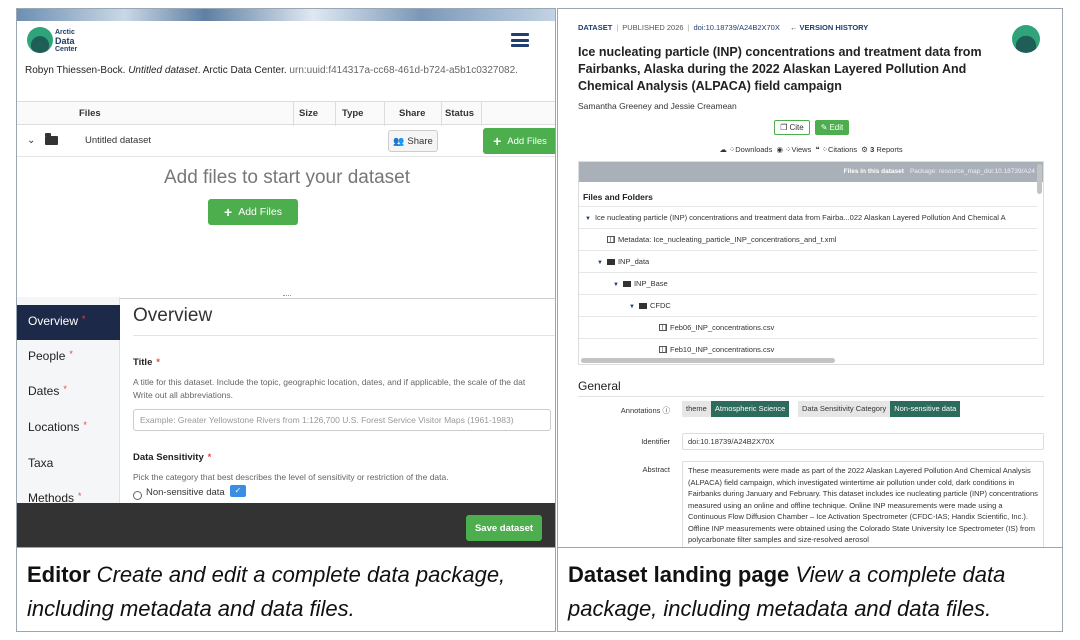  I want to click on nav-item-people: People *, so click(68, 357).